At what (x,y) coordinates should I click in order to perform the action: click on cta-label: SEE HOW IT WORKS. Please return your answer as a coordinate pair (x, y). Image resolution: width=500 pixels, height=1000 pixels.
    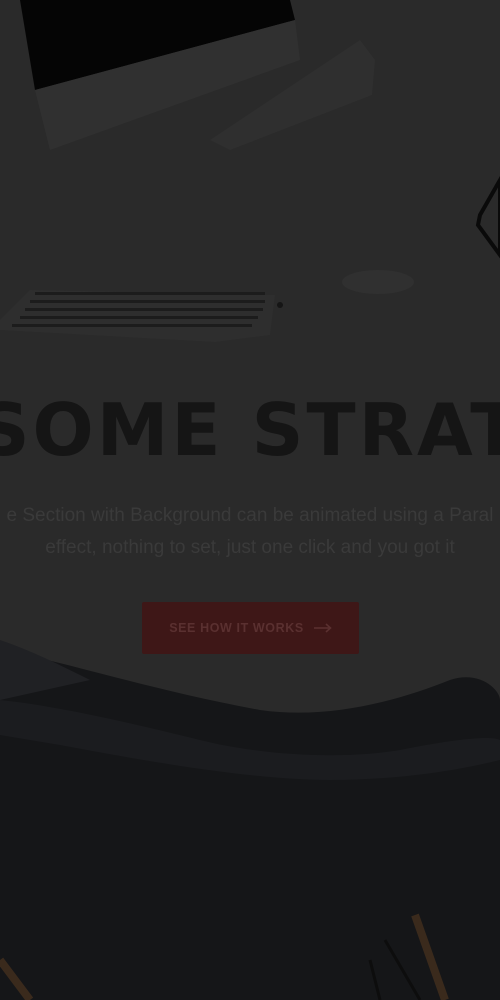
    Looking at the image, I should click on (236, 628).